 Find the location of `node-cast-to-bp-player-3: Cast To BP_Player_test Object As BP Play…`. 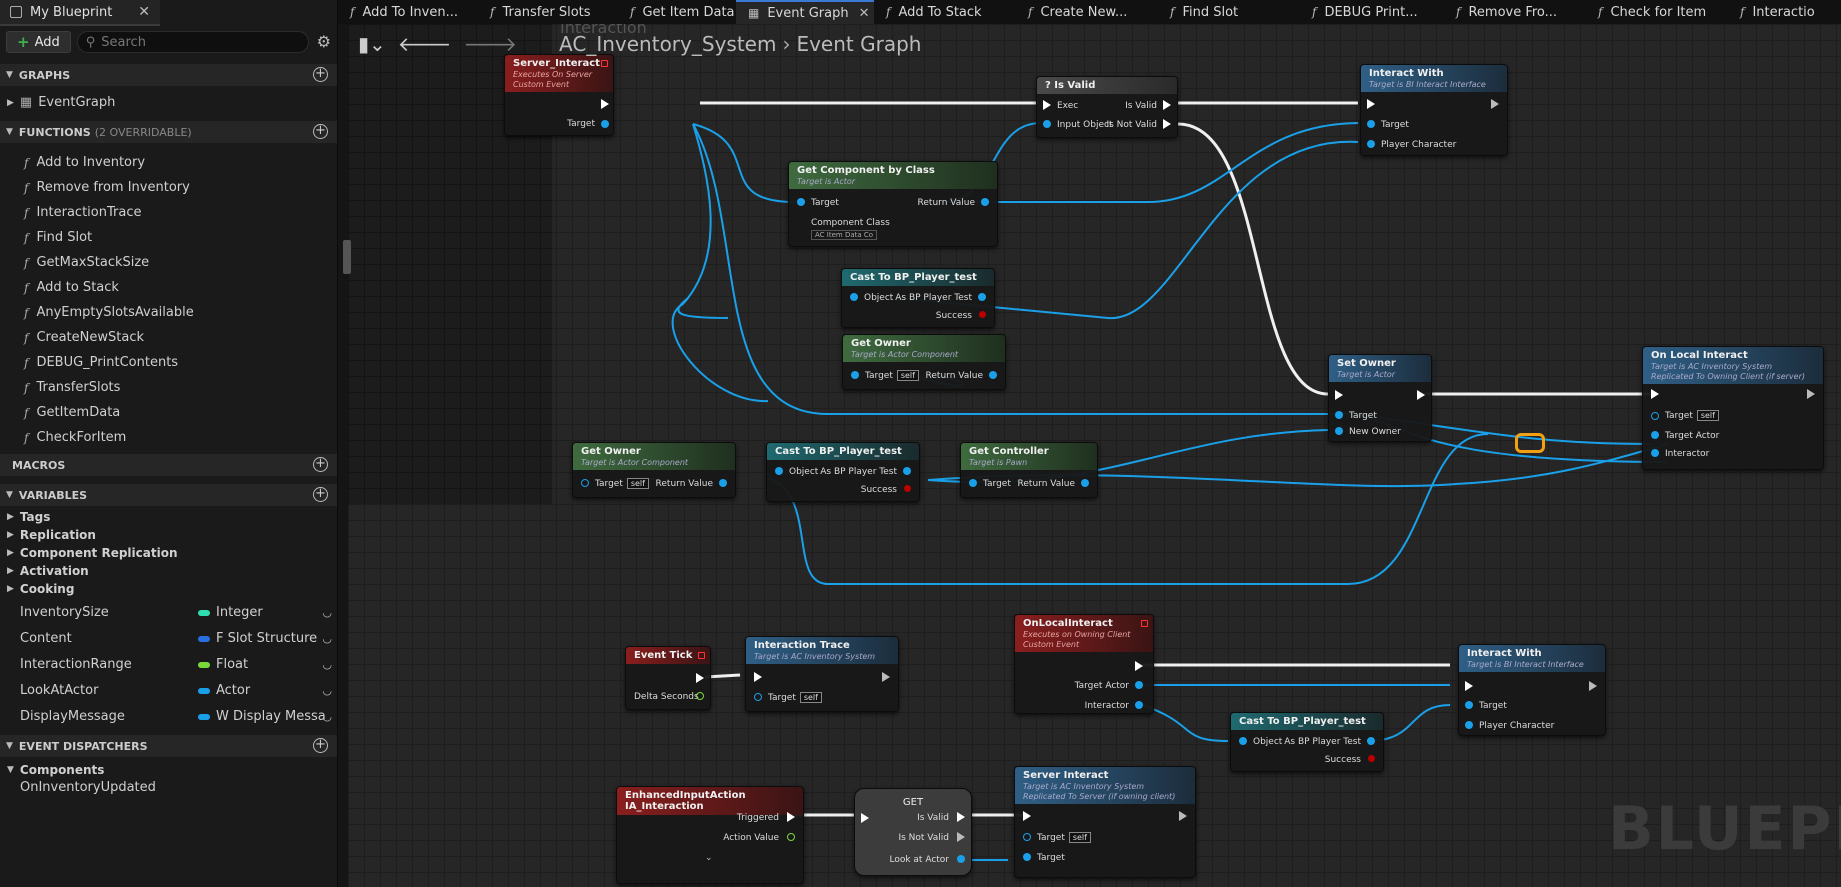

node-cast-to-bp-player-3: Cast To BP_Player_test Object As BP Play… is located at coordinates (1307, 742).